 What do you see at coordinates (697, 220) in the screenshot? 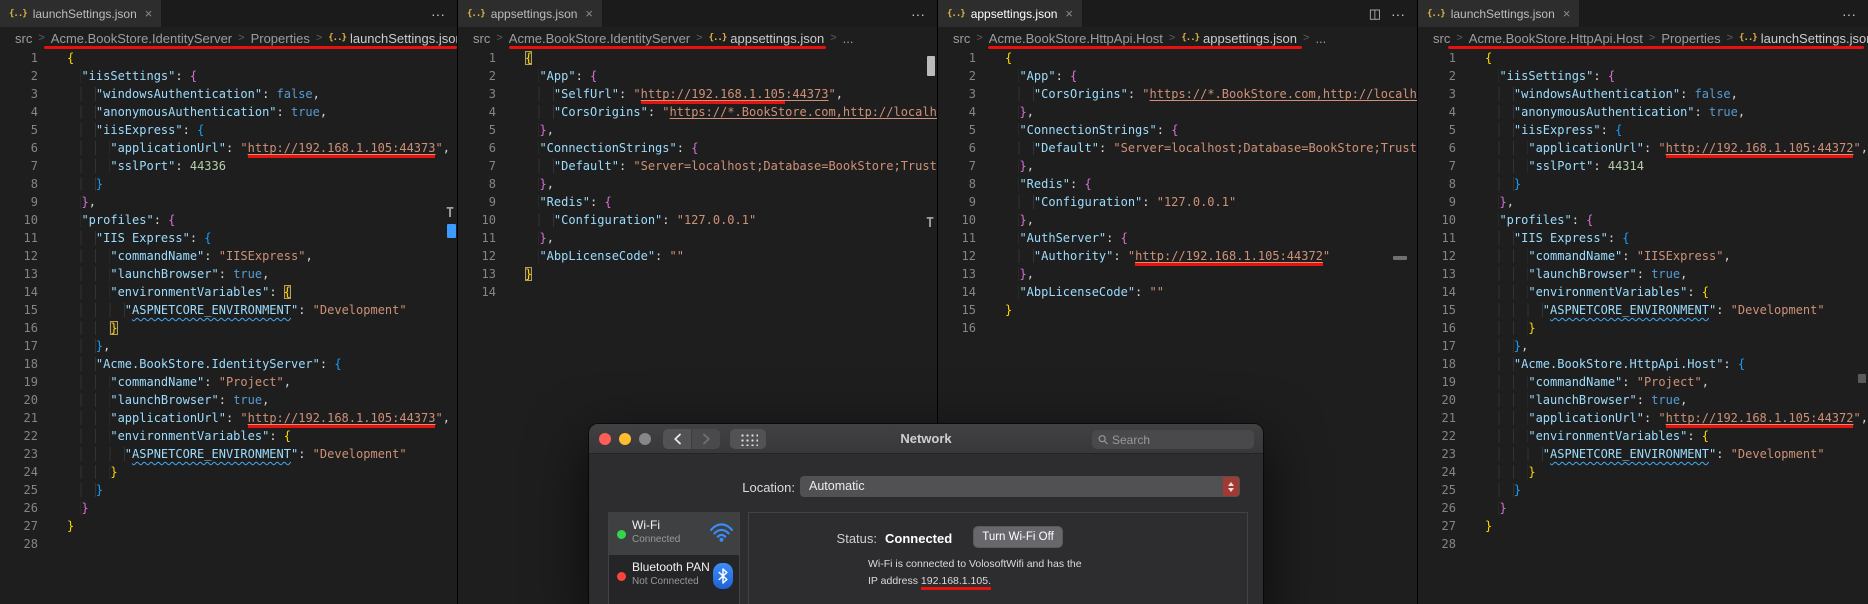
I see `code-line: 10 "Configuration": "127.0.0.1"` at bounding box center [697, 220].